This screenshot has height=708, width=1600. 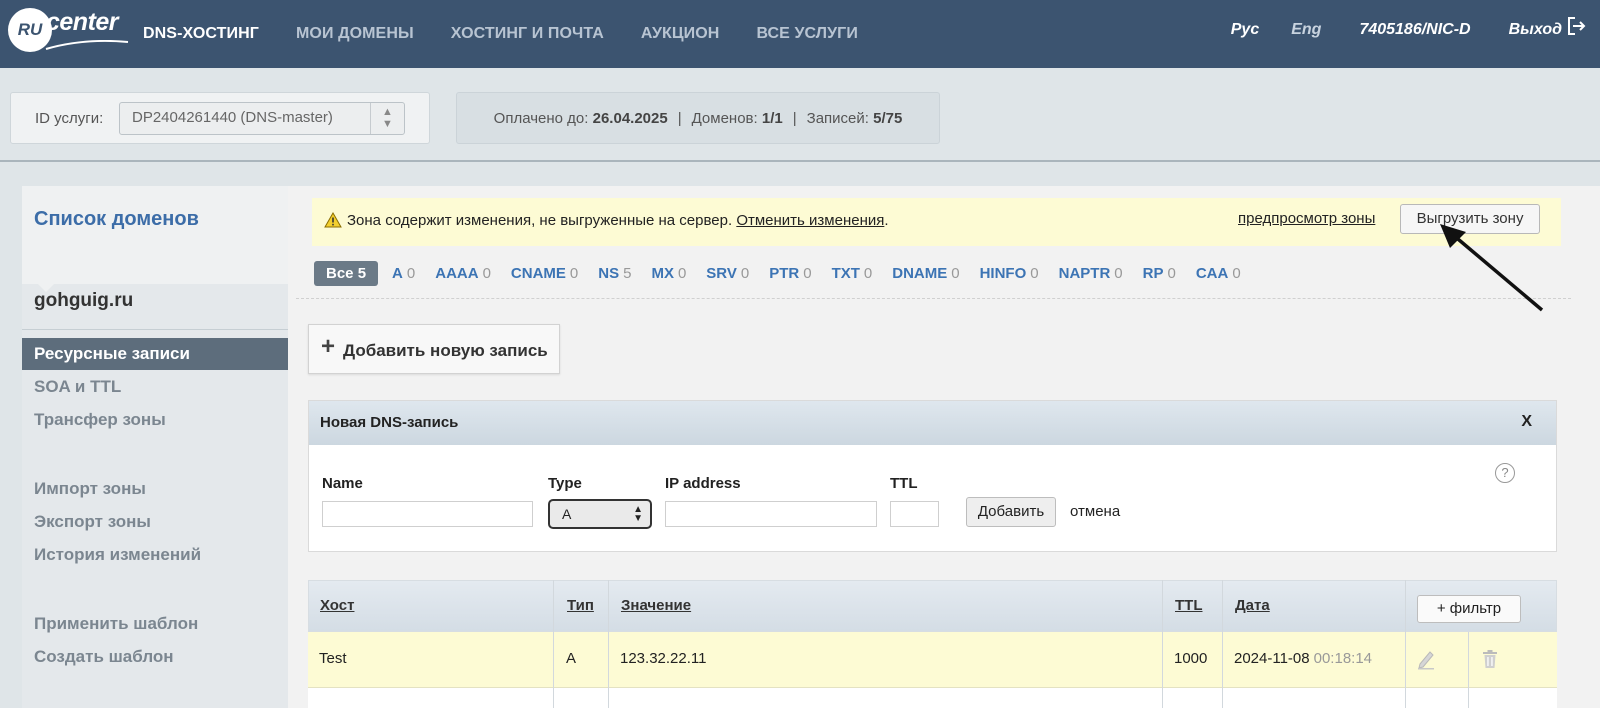 What do you see at coordinates (457, 273) in the screenshot?
I see `filter-label: AAAA` at bounding box center [457, 273].